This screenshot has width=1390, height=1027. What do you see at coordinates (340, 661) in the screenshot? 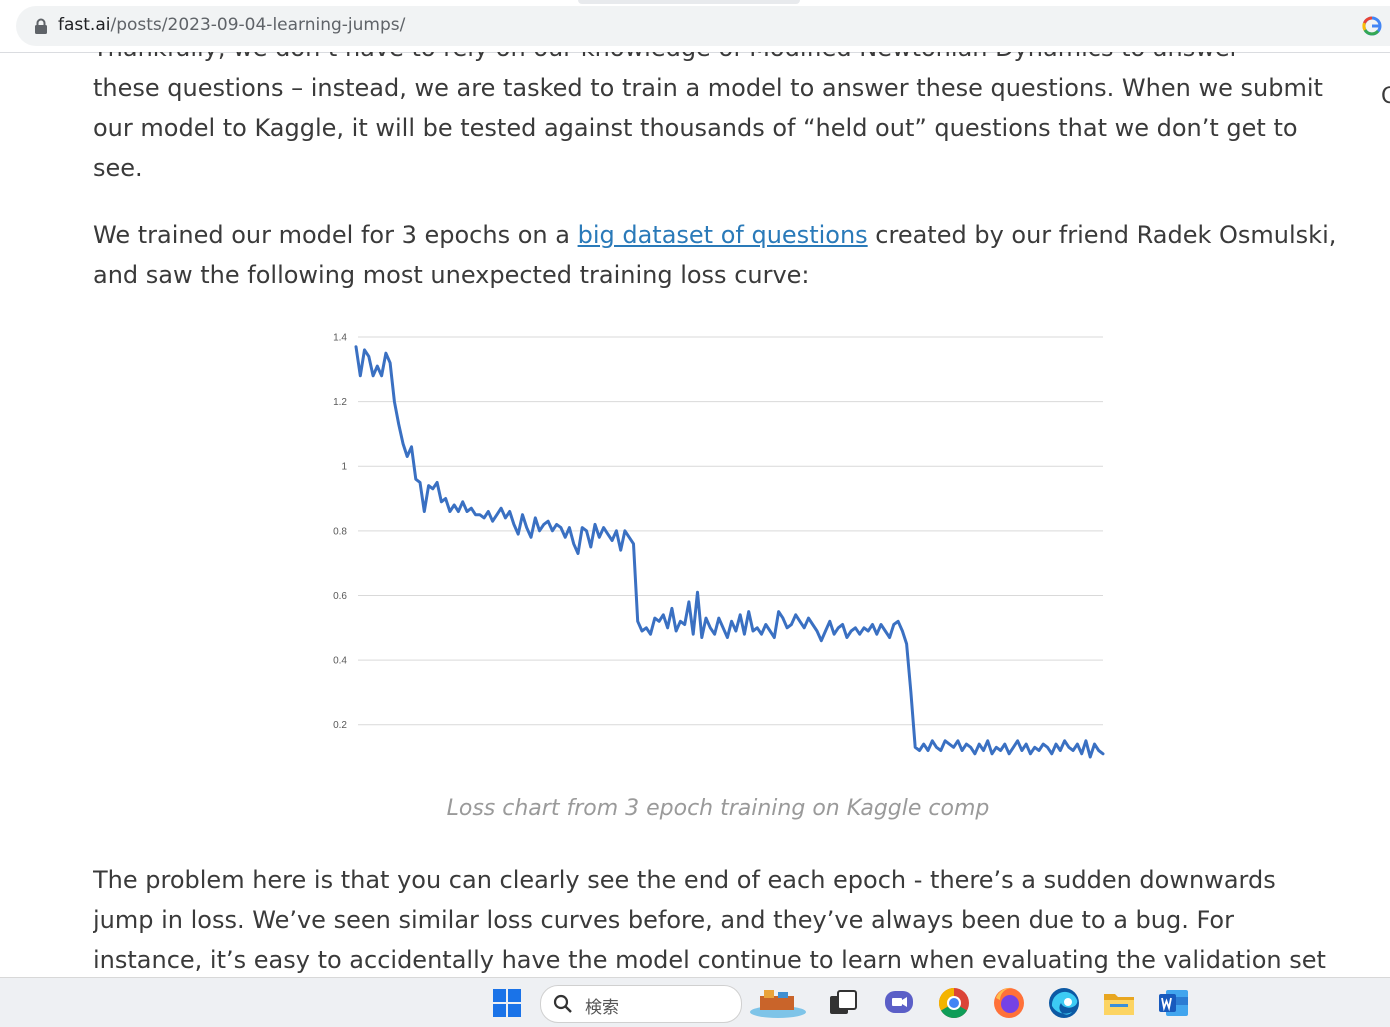
I see `y-tick-label: 0.4` at bounding box center [340, 661].